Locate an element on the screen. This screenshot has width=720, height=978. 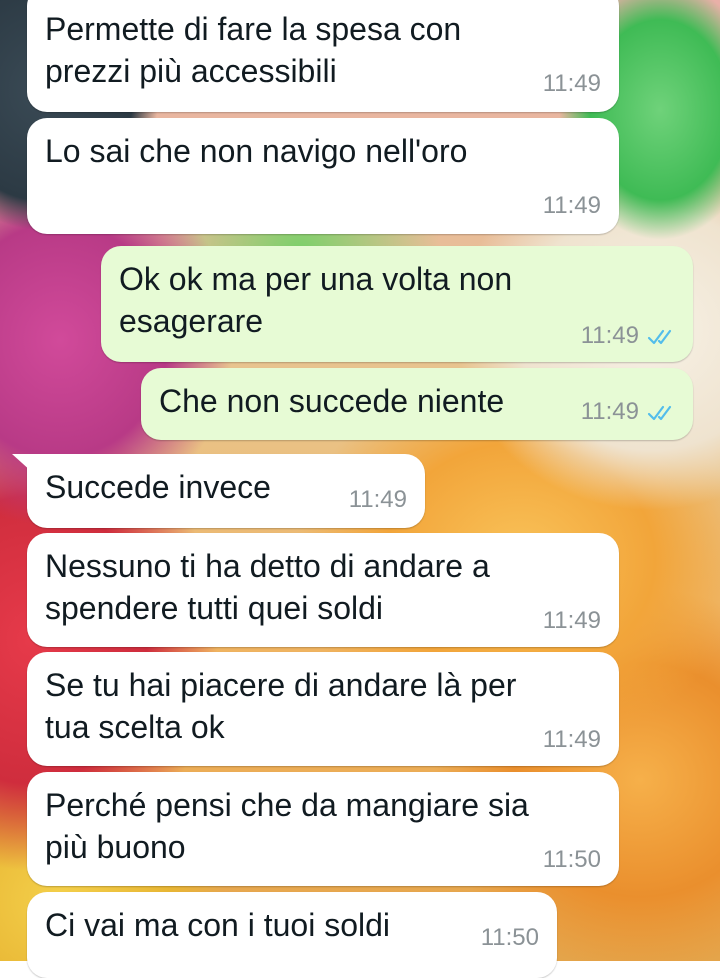
message-bubble-incoming: Ci vai ma con i tuoi soldi 11:50 is located at coordinates (292, 935).